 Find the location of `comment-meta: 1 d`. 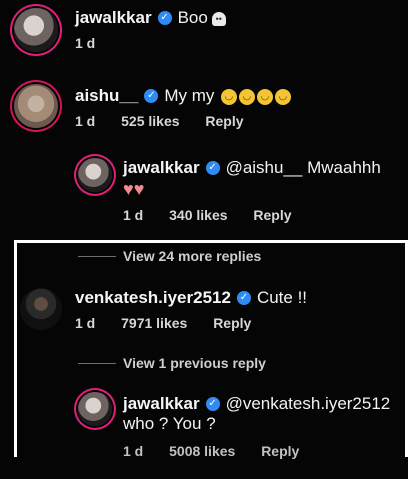

comment-meta: 1 d is located at coordinates (96, 43).